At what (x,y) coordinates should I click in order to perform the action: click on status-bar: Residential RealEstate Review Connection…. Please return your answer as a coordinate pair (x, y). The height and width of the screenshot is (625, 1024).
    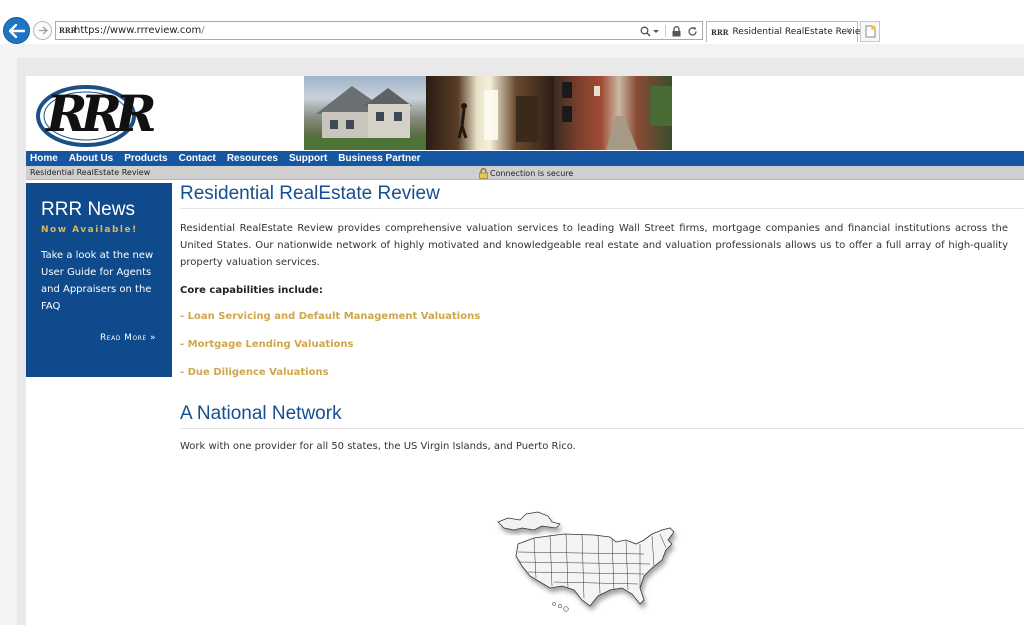
    Looking at the image, I should click on (525, 173).